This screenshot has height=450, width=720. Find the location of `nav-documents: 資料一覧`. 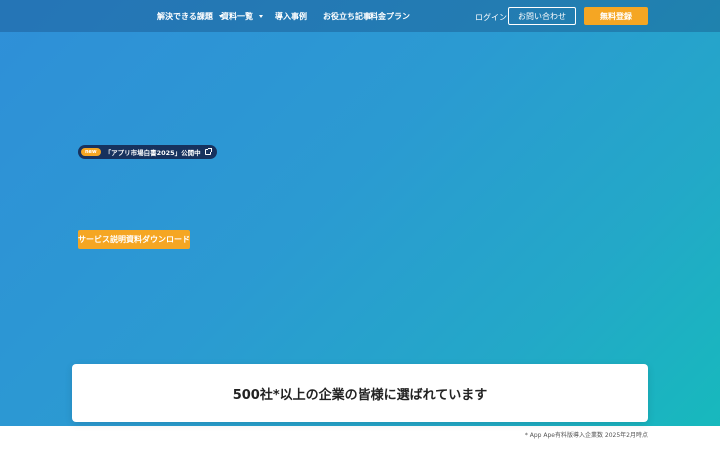

nav-documents: 資料一覧 is located at coordinates (242, 16).